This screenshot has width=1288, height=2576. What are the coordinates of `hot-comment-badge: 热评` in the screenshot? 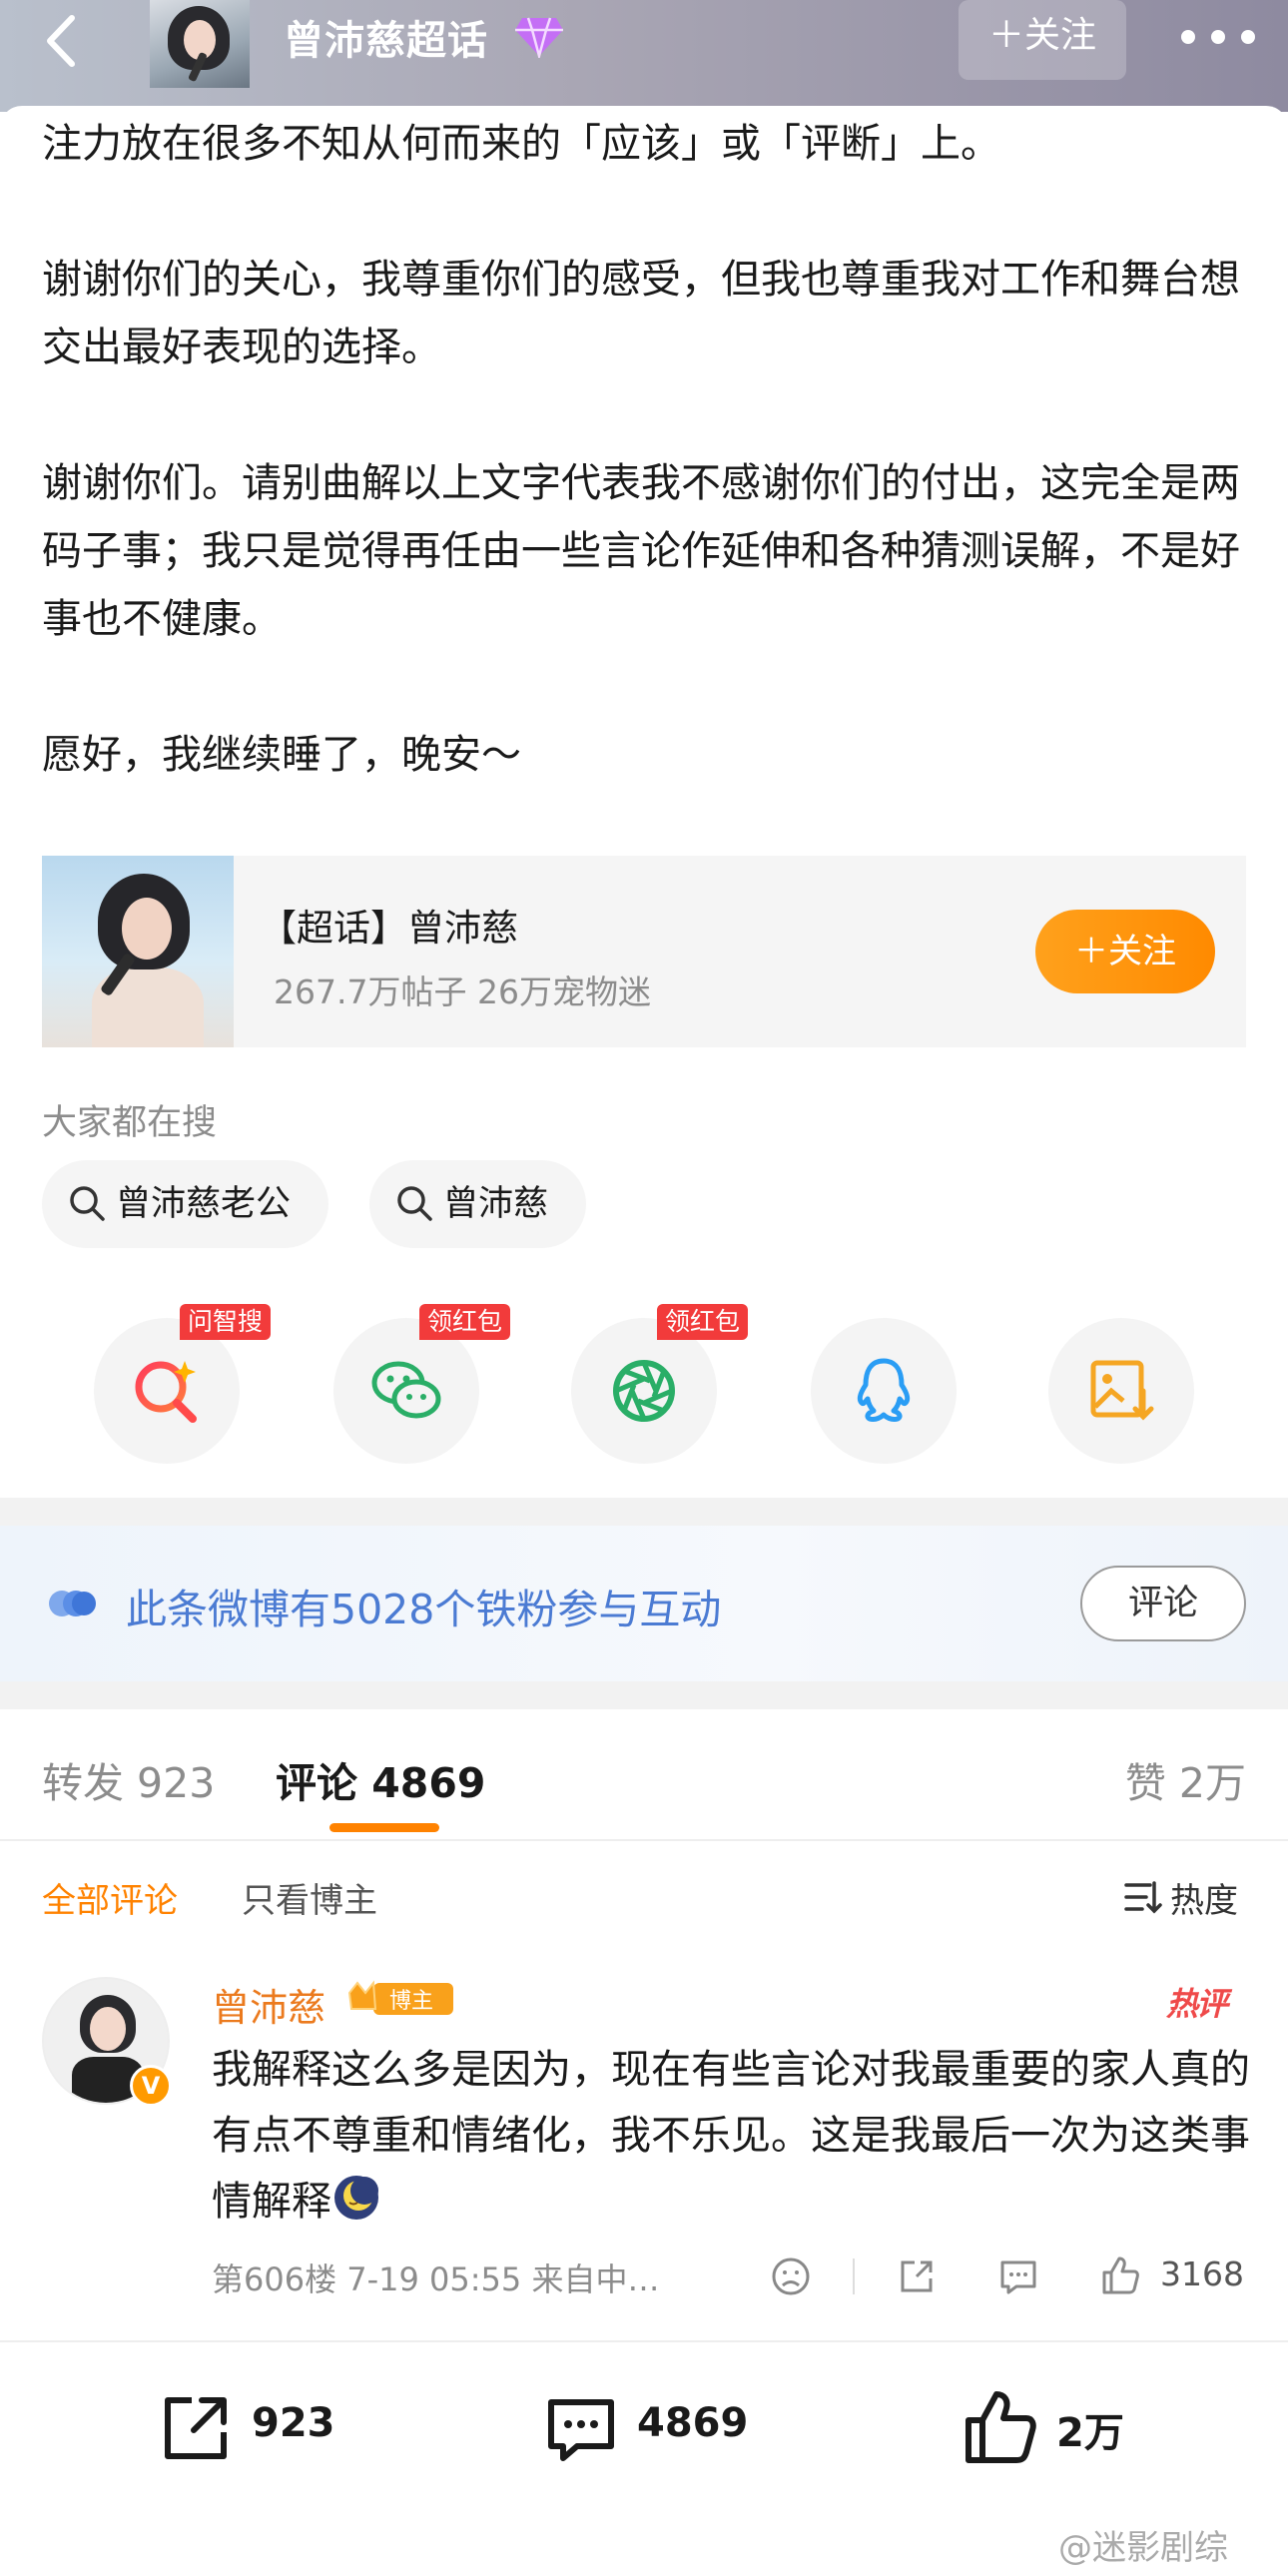 It's located at (1197, 2004).